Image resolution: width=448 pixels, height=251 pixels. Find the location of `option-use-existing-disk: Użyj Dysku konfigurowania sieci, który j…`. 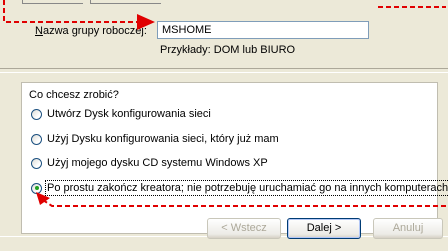

option-use-existing-disk: Użyj Dysku konfigurowania sieci, który j… is located at coordinates (155, 139).